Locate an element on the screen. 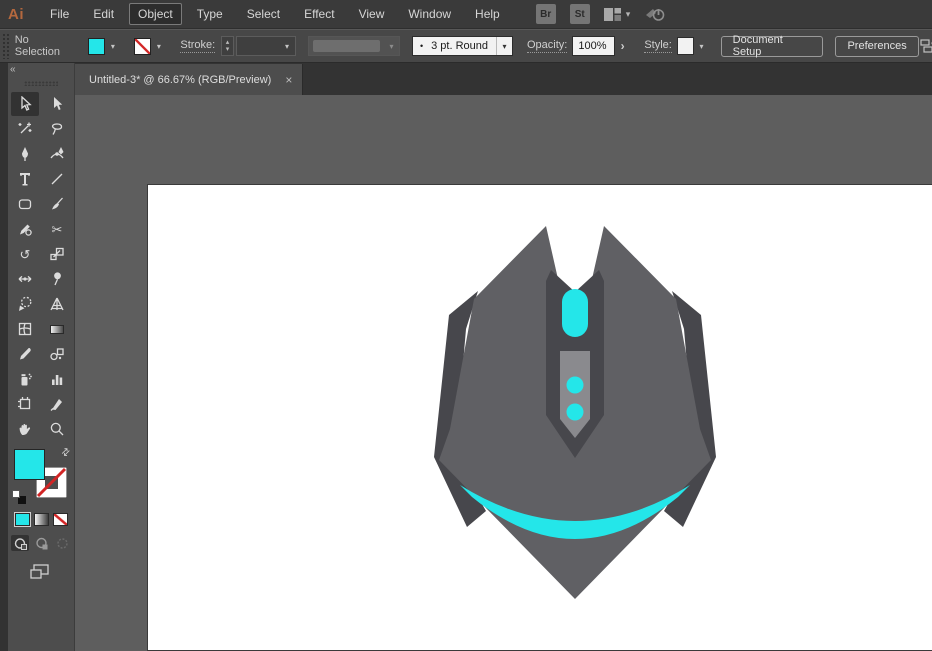 The width and height of the screenshot is (932, 651). style-swatch is located at coordinates (685, 46).